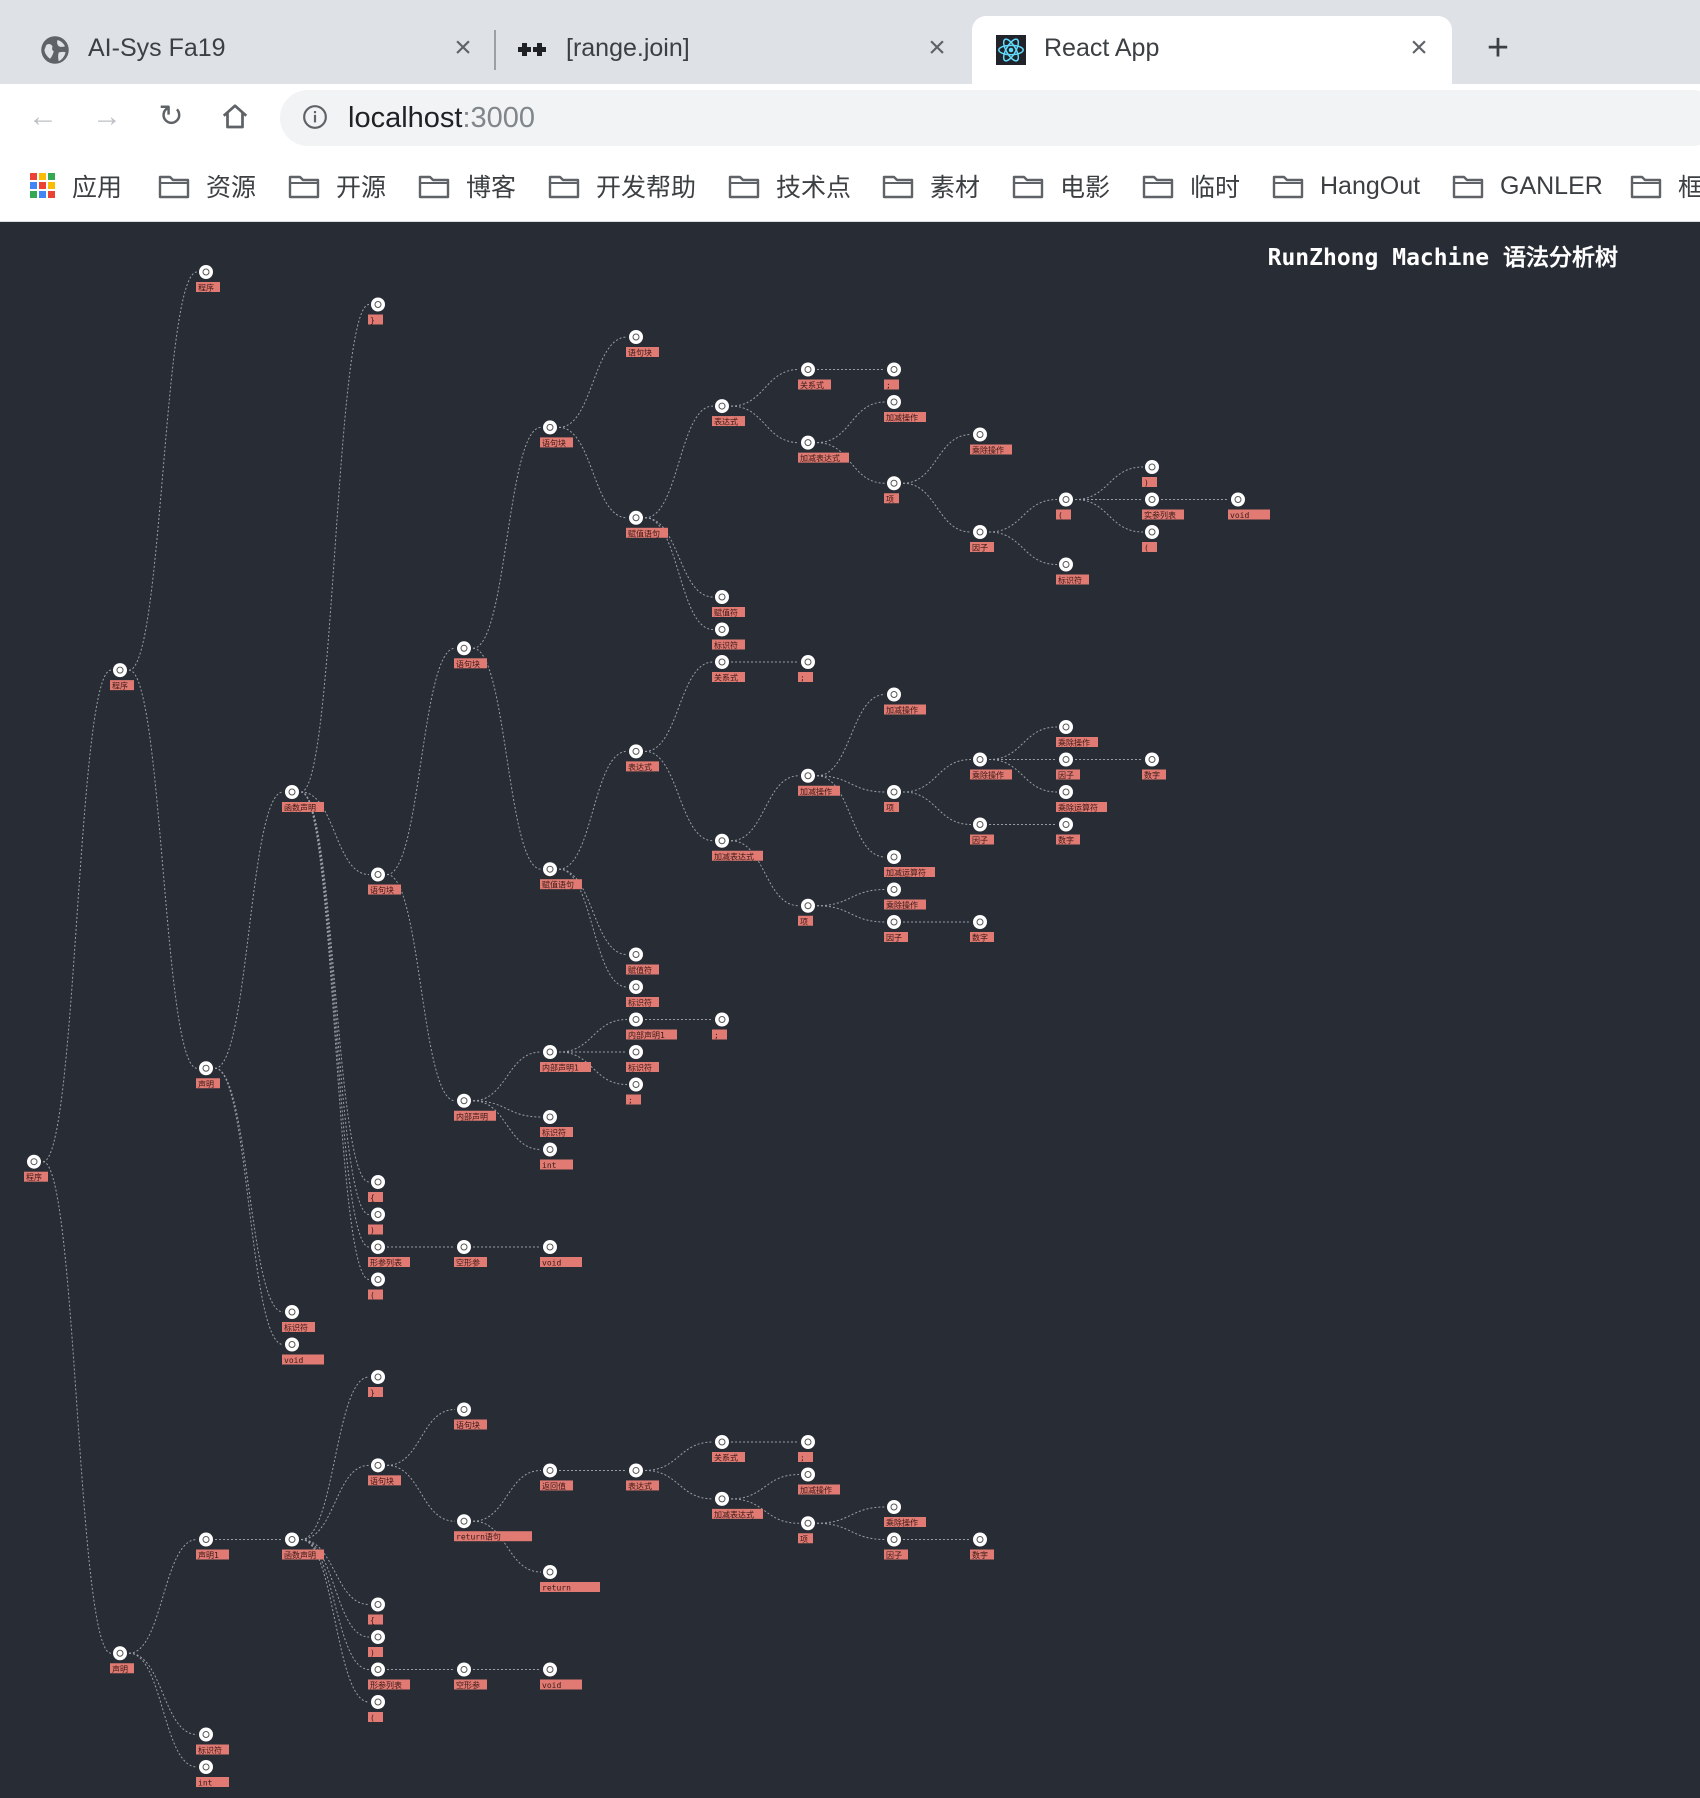  Describe the element at coordinates (303, 1546) in the screenshot. I see `tree-node: 函数声明` at that location.